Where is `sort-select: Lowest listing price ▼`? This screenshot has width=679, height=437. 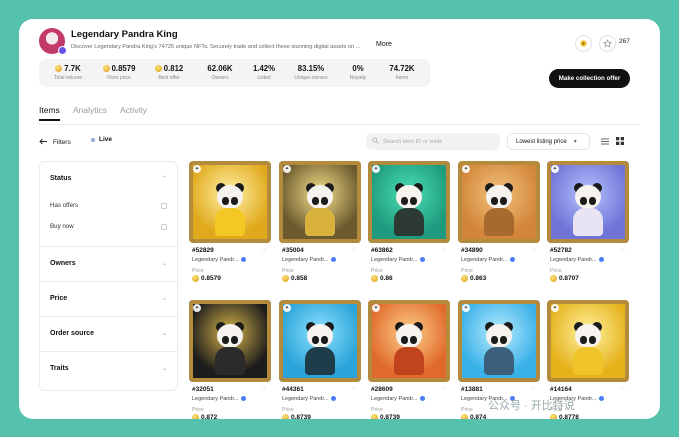 sort-select: Lowest listing price ▼ is located at coordinates (548, 141).